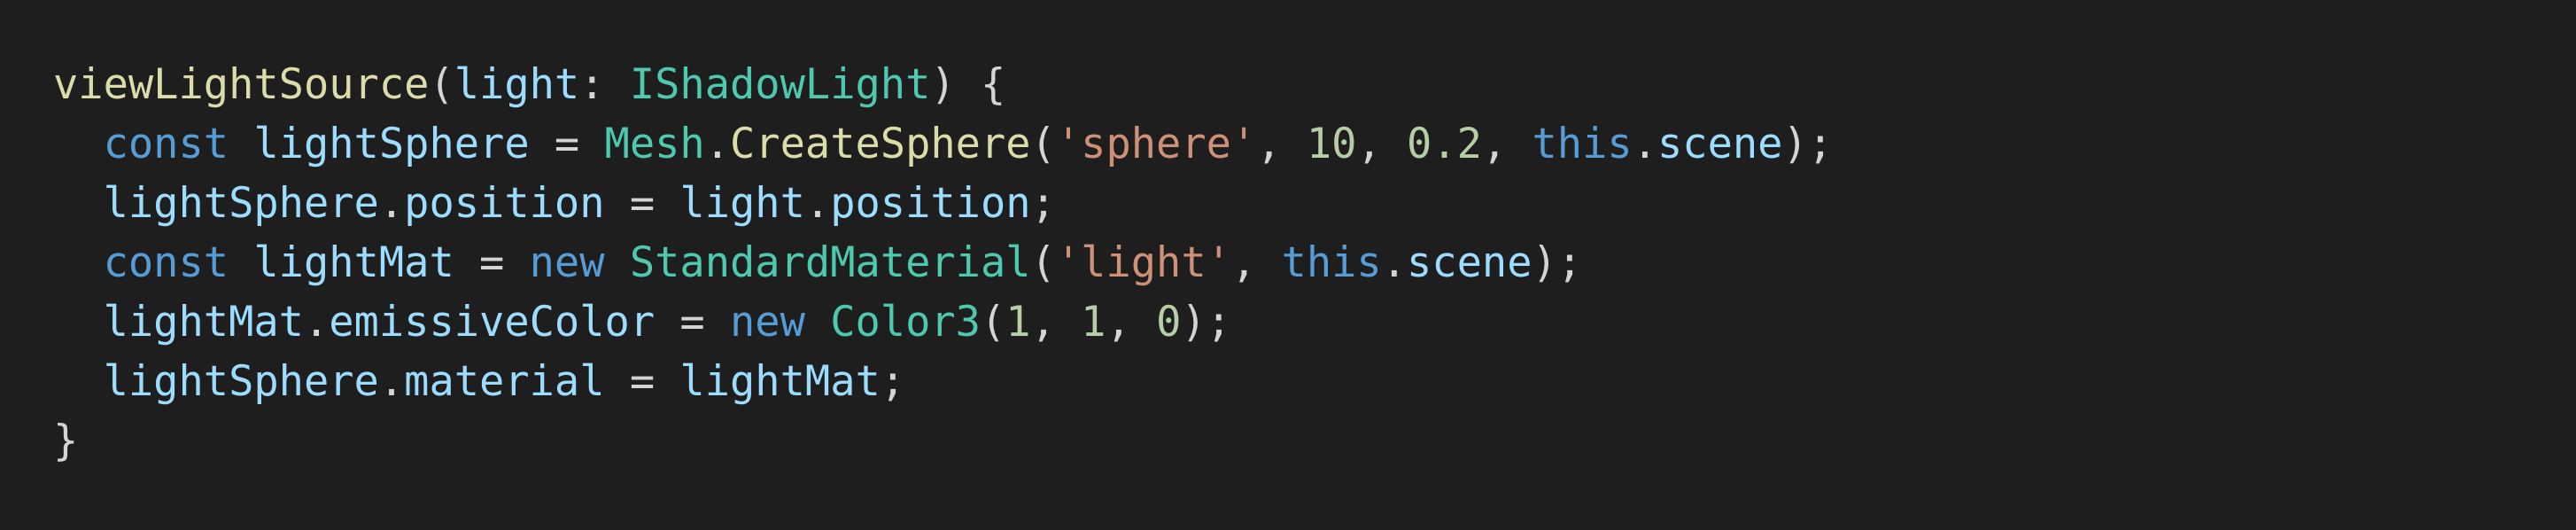  What do you see at coordinates (1314, 381) in the screenshot?
I see `code-line: lightSphere.material = lightMat;` at bounding box center [1314, 381].